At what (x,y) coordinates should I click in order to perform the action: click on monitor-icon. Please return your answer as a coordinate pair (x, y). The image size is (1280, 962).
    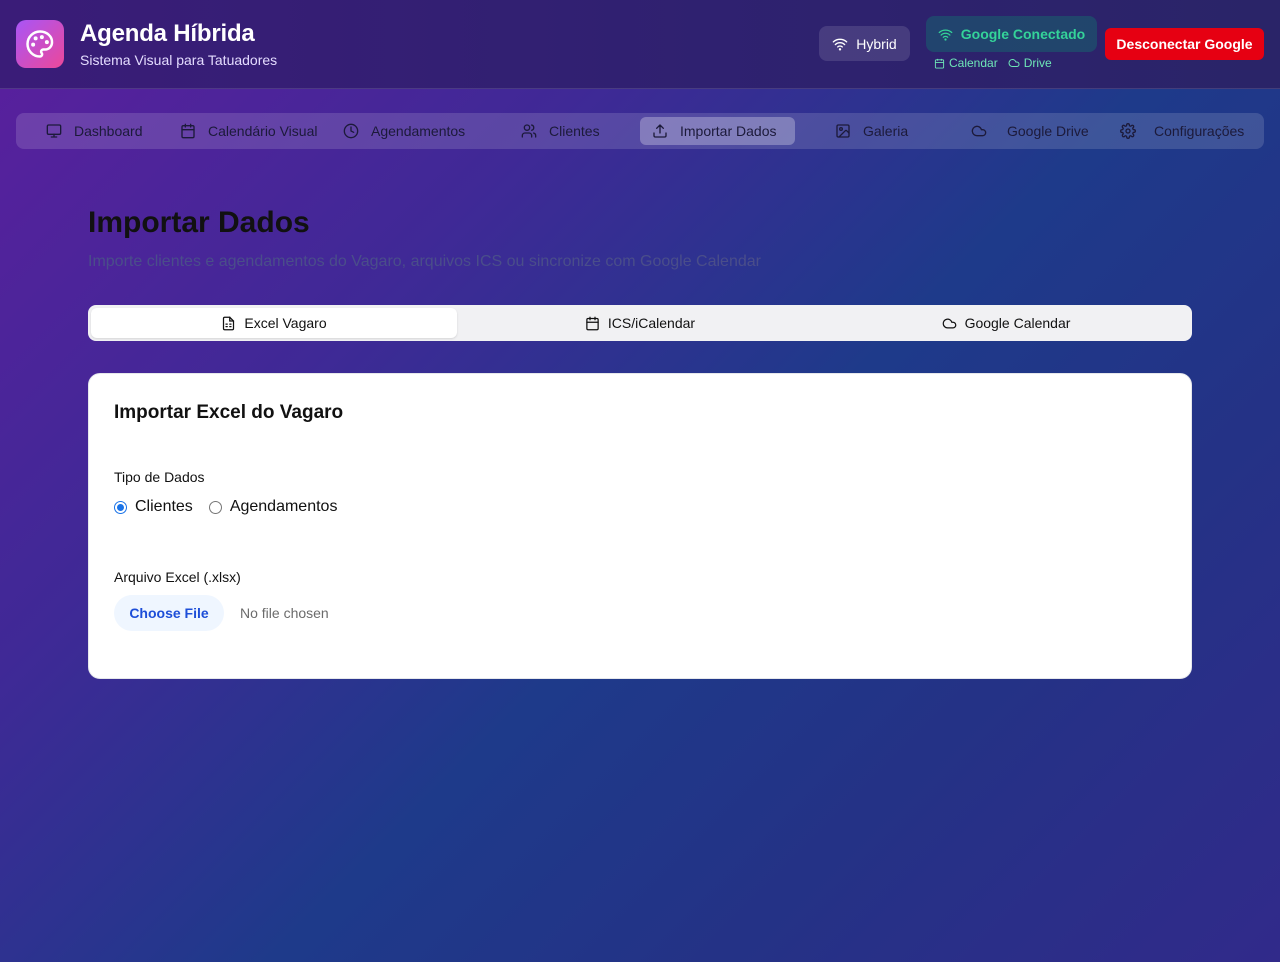
    Looking at the image, I should click on (54, 131).